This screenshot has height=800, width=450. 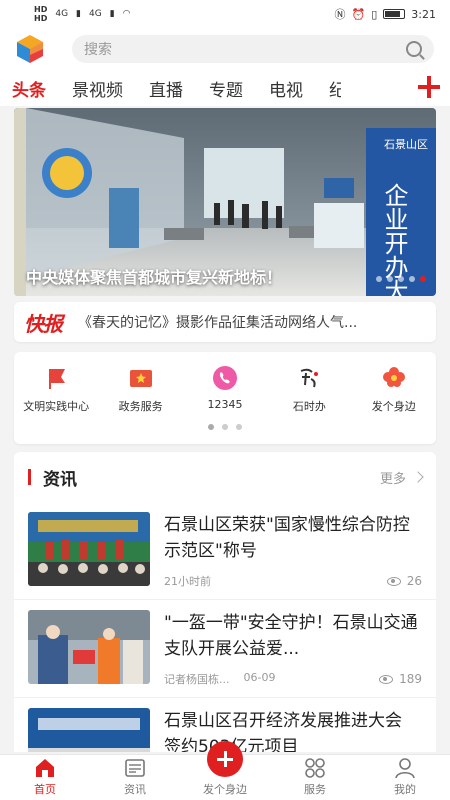 What do you see at coordinates (97, 88) in the screenshot?
I see `tab-video: 景视频` at bounding box center [97, 88].